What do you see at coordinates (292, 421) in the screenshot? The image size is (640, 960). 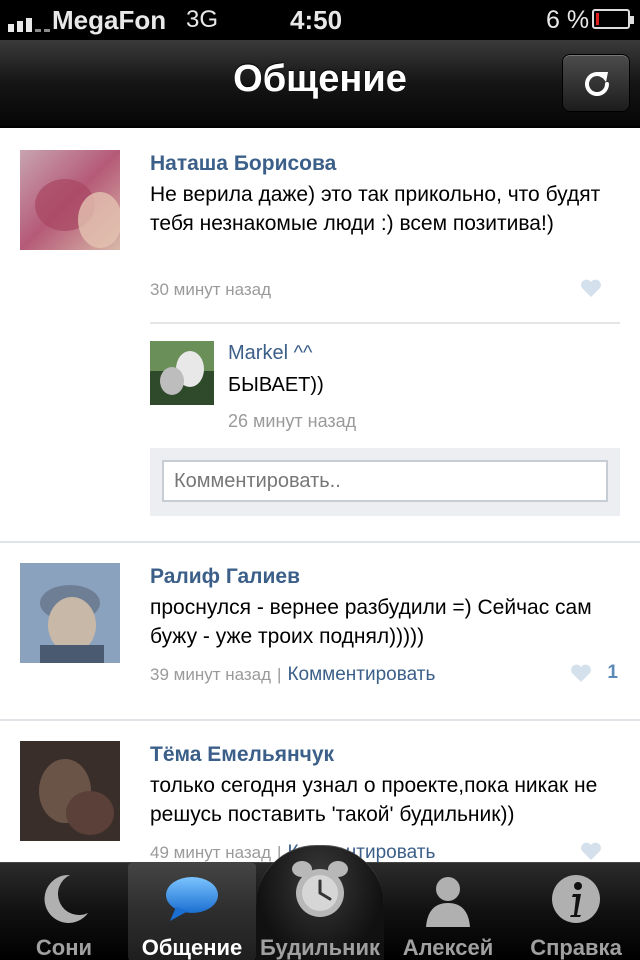 I see `reply-time: 26 минут назад` at bounding box center [292, 421].